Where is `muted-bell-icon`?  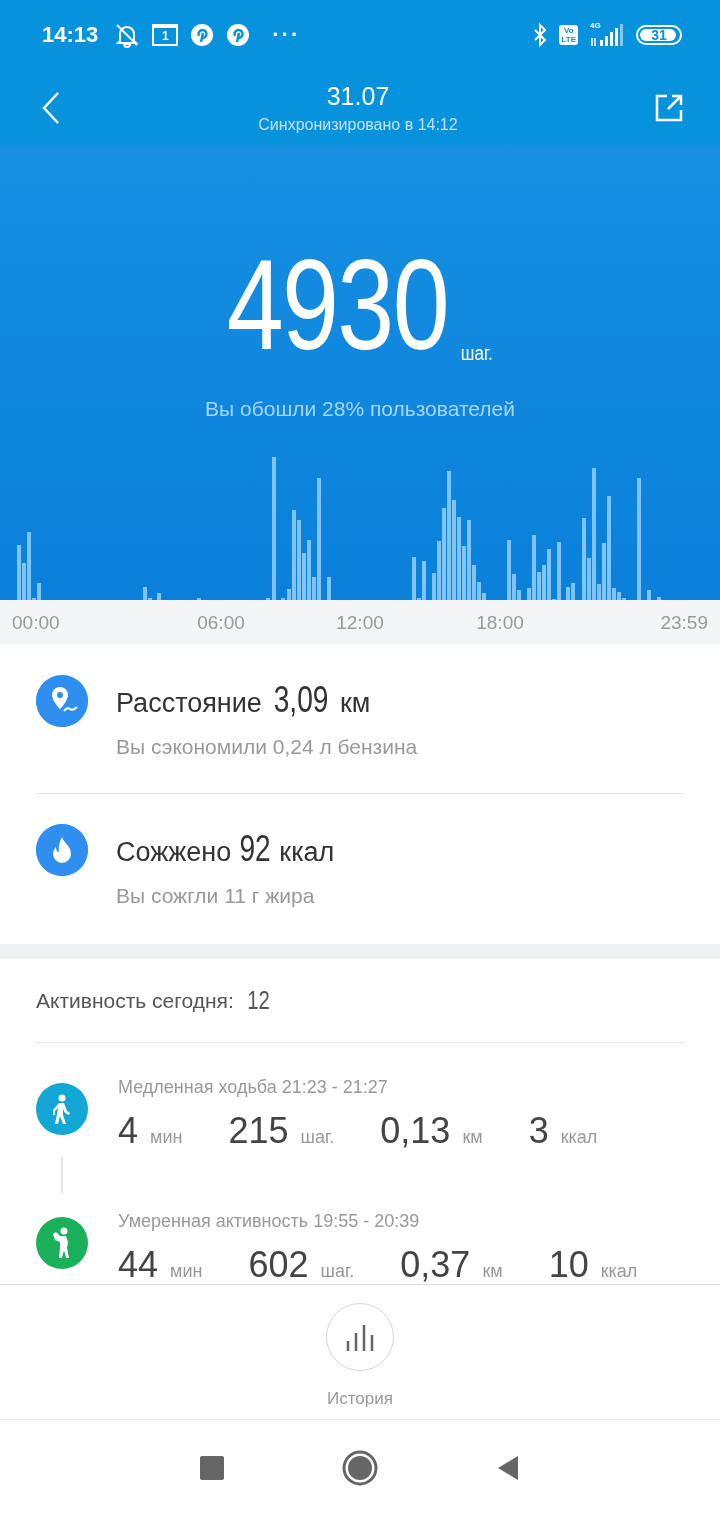 muted-bell-icon is located at coordinates (127, 35).